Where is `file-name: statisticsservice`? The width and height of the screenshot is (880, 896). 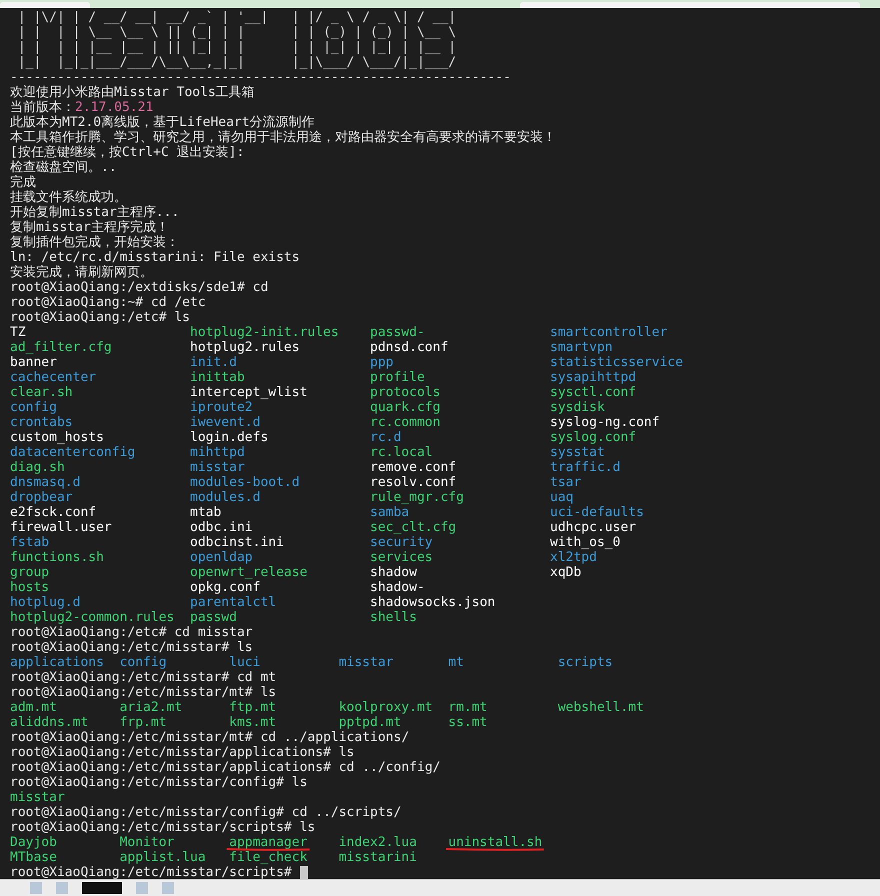
file-name: statisticsservice is located at coordinates (617, 362).